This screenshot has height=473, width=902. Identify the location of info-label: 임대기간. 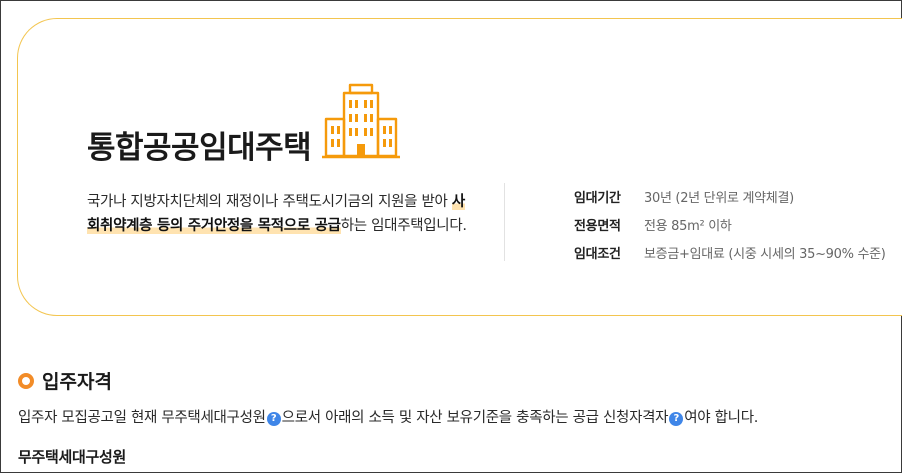
(597, 198).